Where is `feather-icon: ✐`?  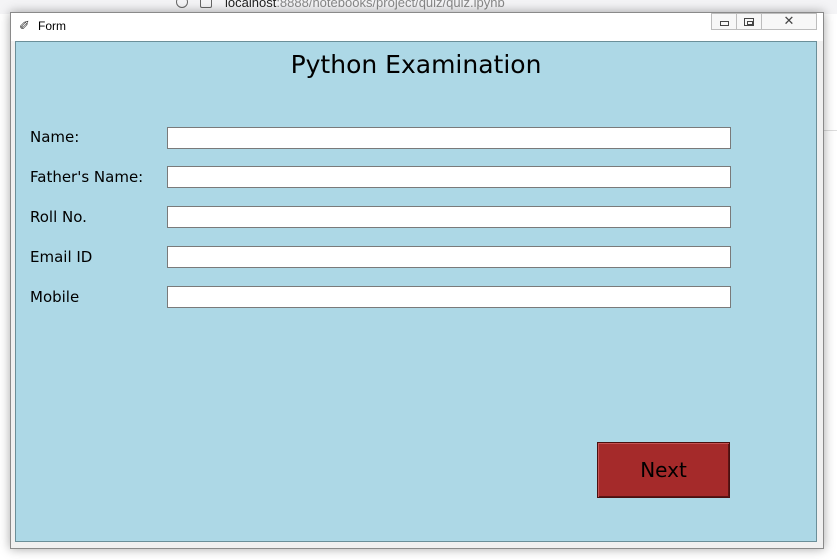
feather-icon: ✐ is located at coordinates (24, 26).